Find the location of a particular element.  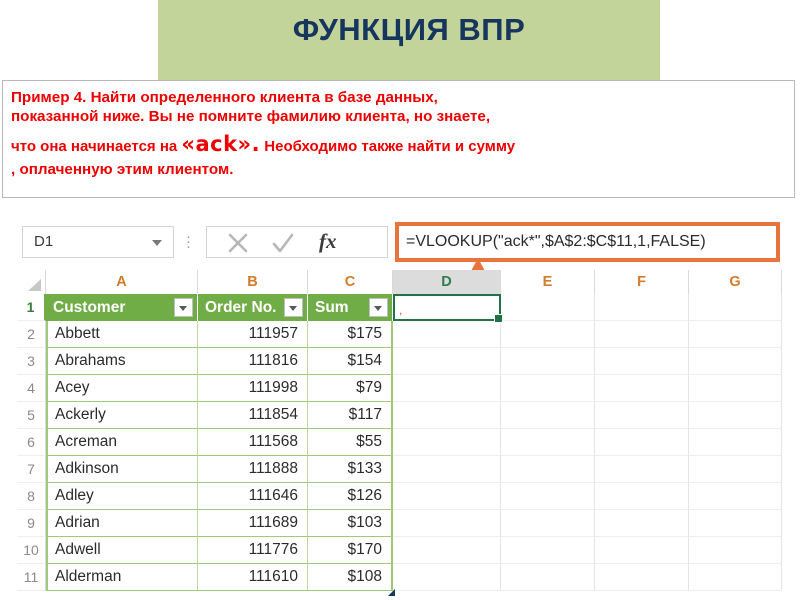

cell-d9 is located at coordinates (447, 523).